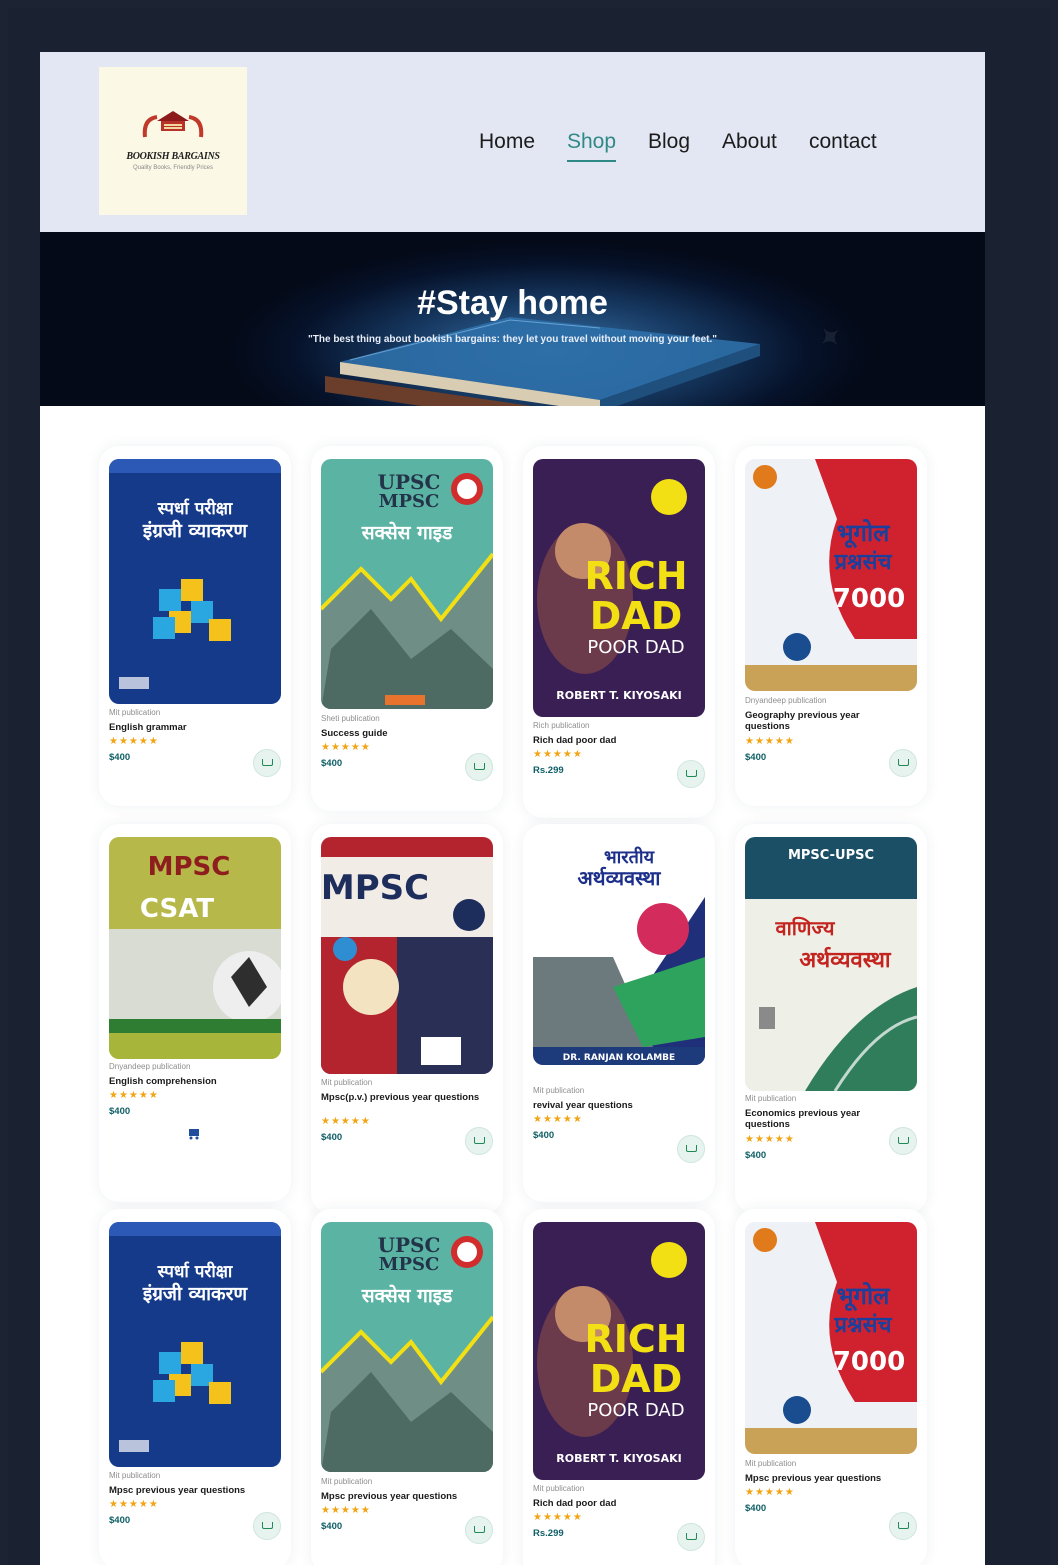 The width and height of the screenshot is (1058, 1565). What do you see at coordinates (831, 855) in the screenshot?
I see `svg-text: MPSC-UPSC` at bounding box center [831, 855].